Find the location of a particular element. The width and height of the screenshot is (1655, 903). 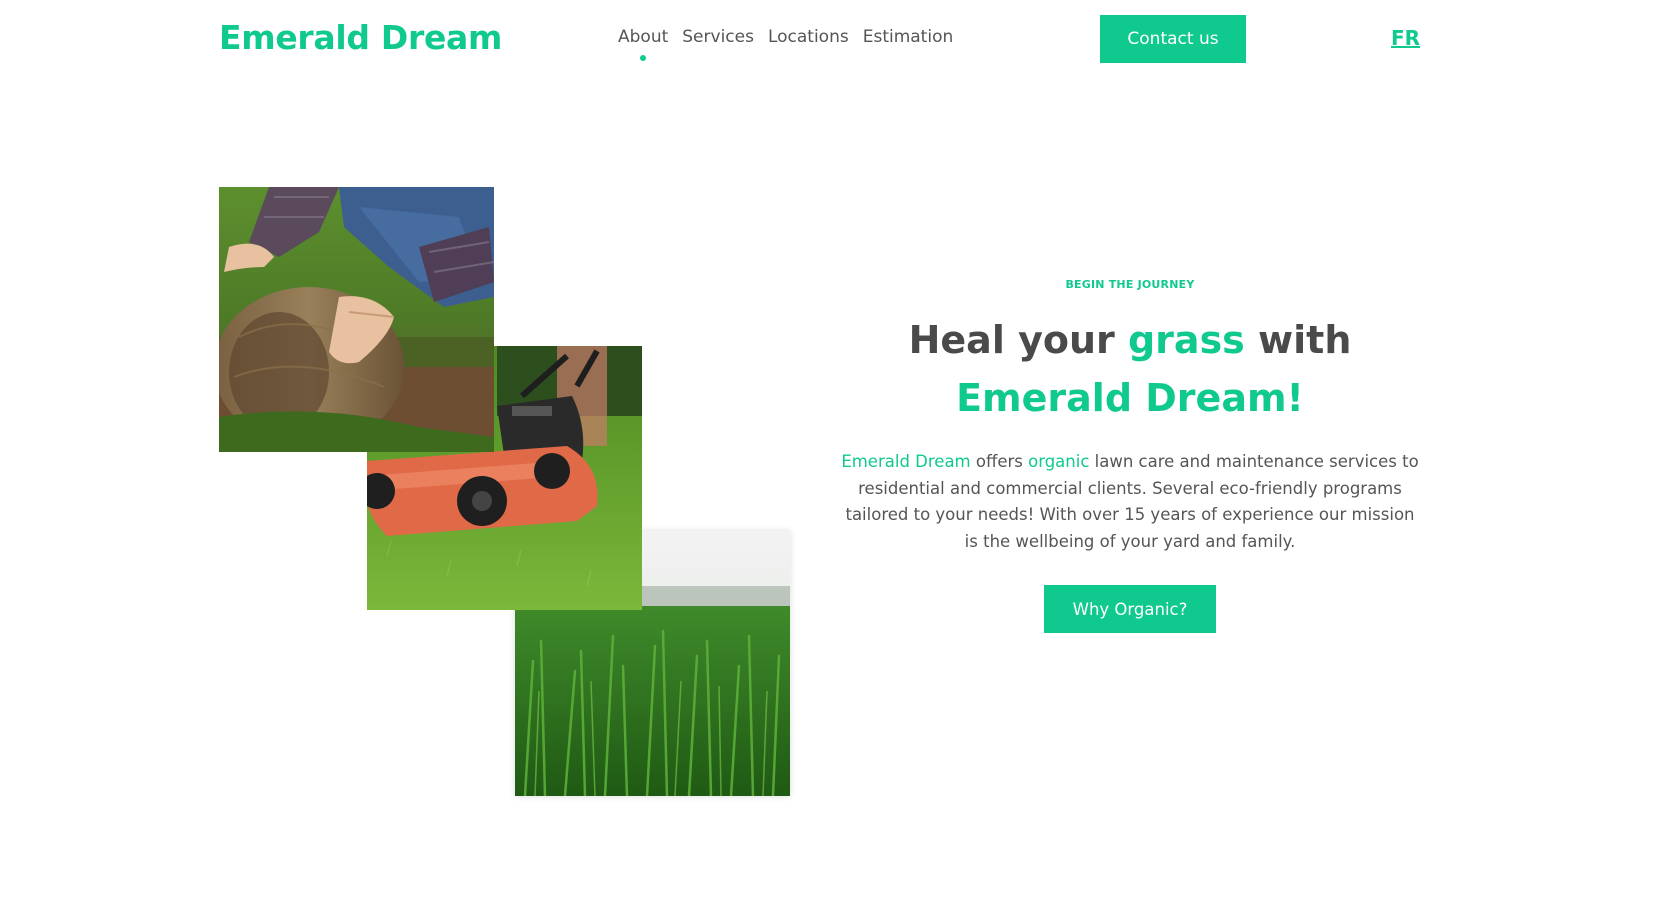

headline-text: with is located at coordinates (1298, 340).